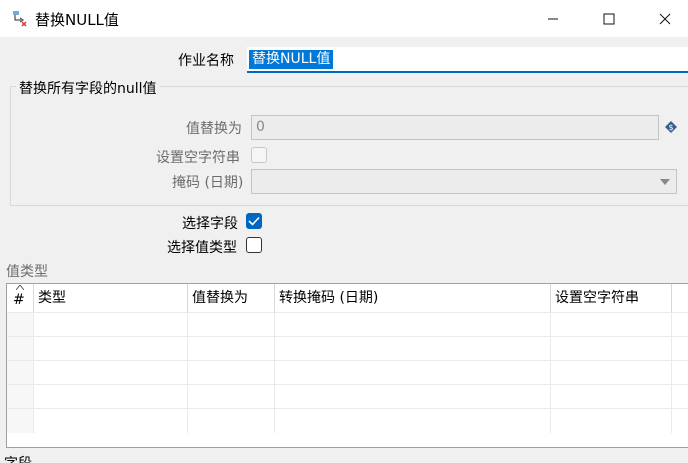 This screenshot has height=463, width=688. I want to click on column-header-set-empty-string: 设置空字符串, so click(611, 298).